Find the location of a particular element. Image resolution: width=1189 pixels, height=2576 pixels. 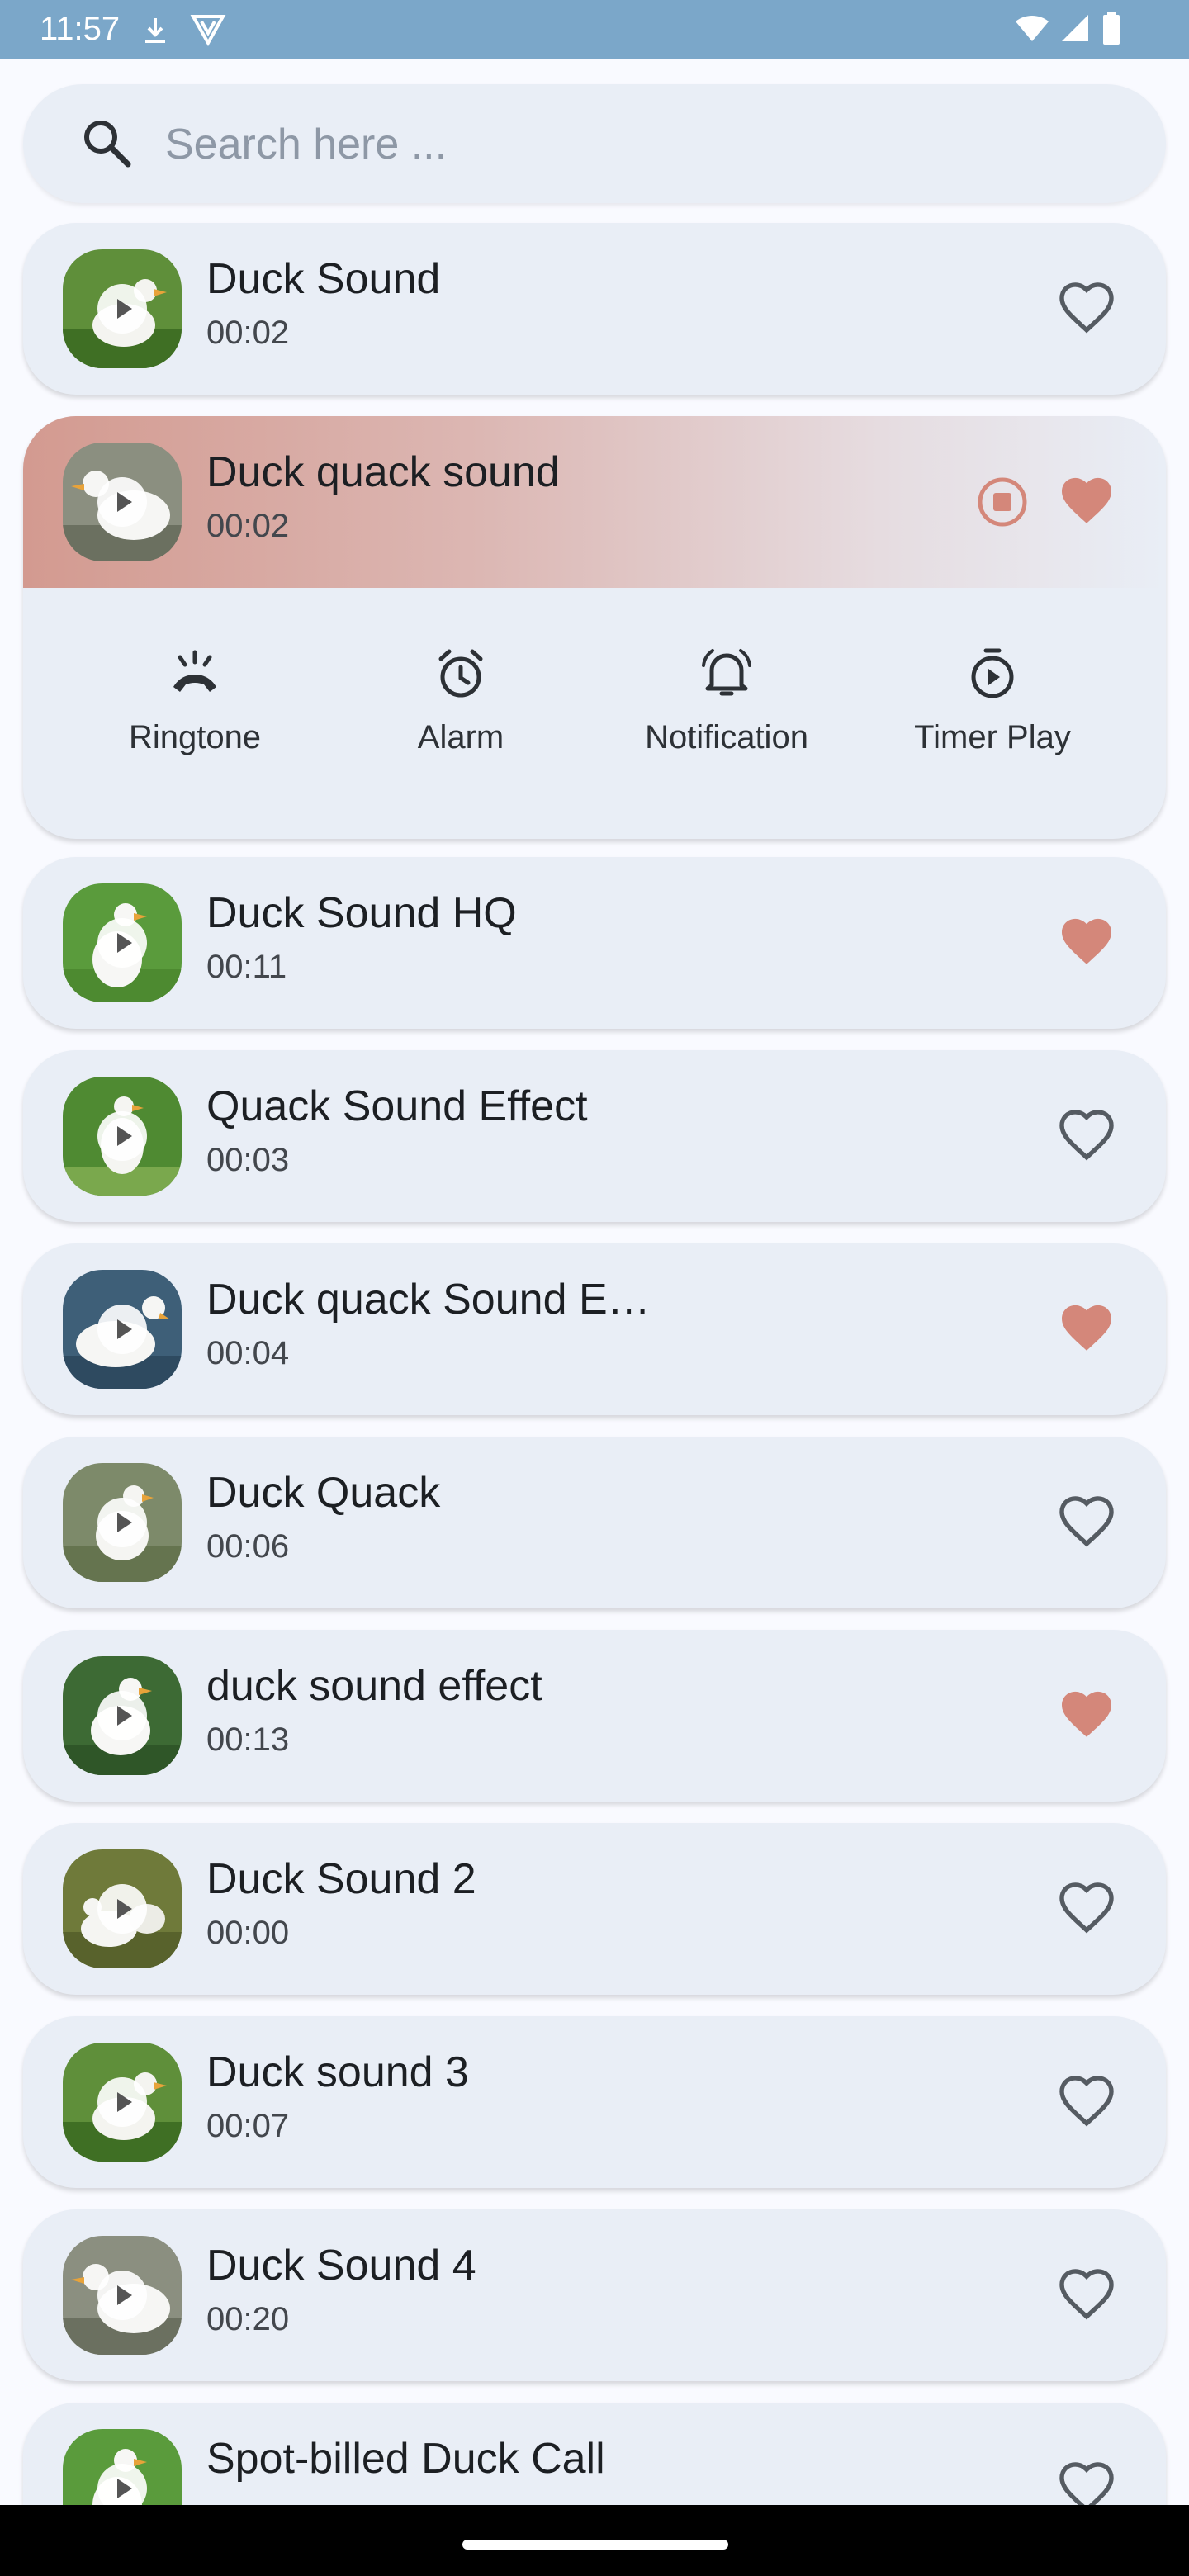

sound-item: Duck Quack 00:06 is located at coordinates (594, 1522).